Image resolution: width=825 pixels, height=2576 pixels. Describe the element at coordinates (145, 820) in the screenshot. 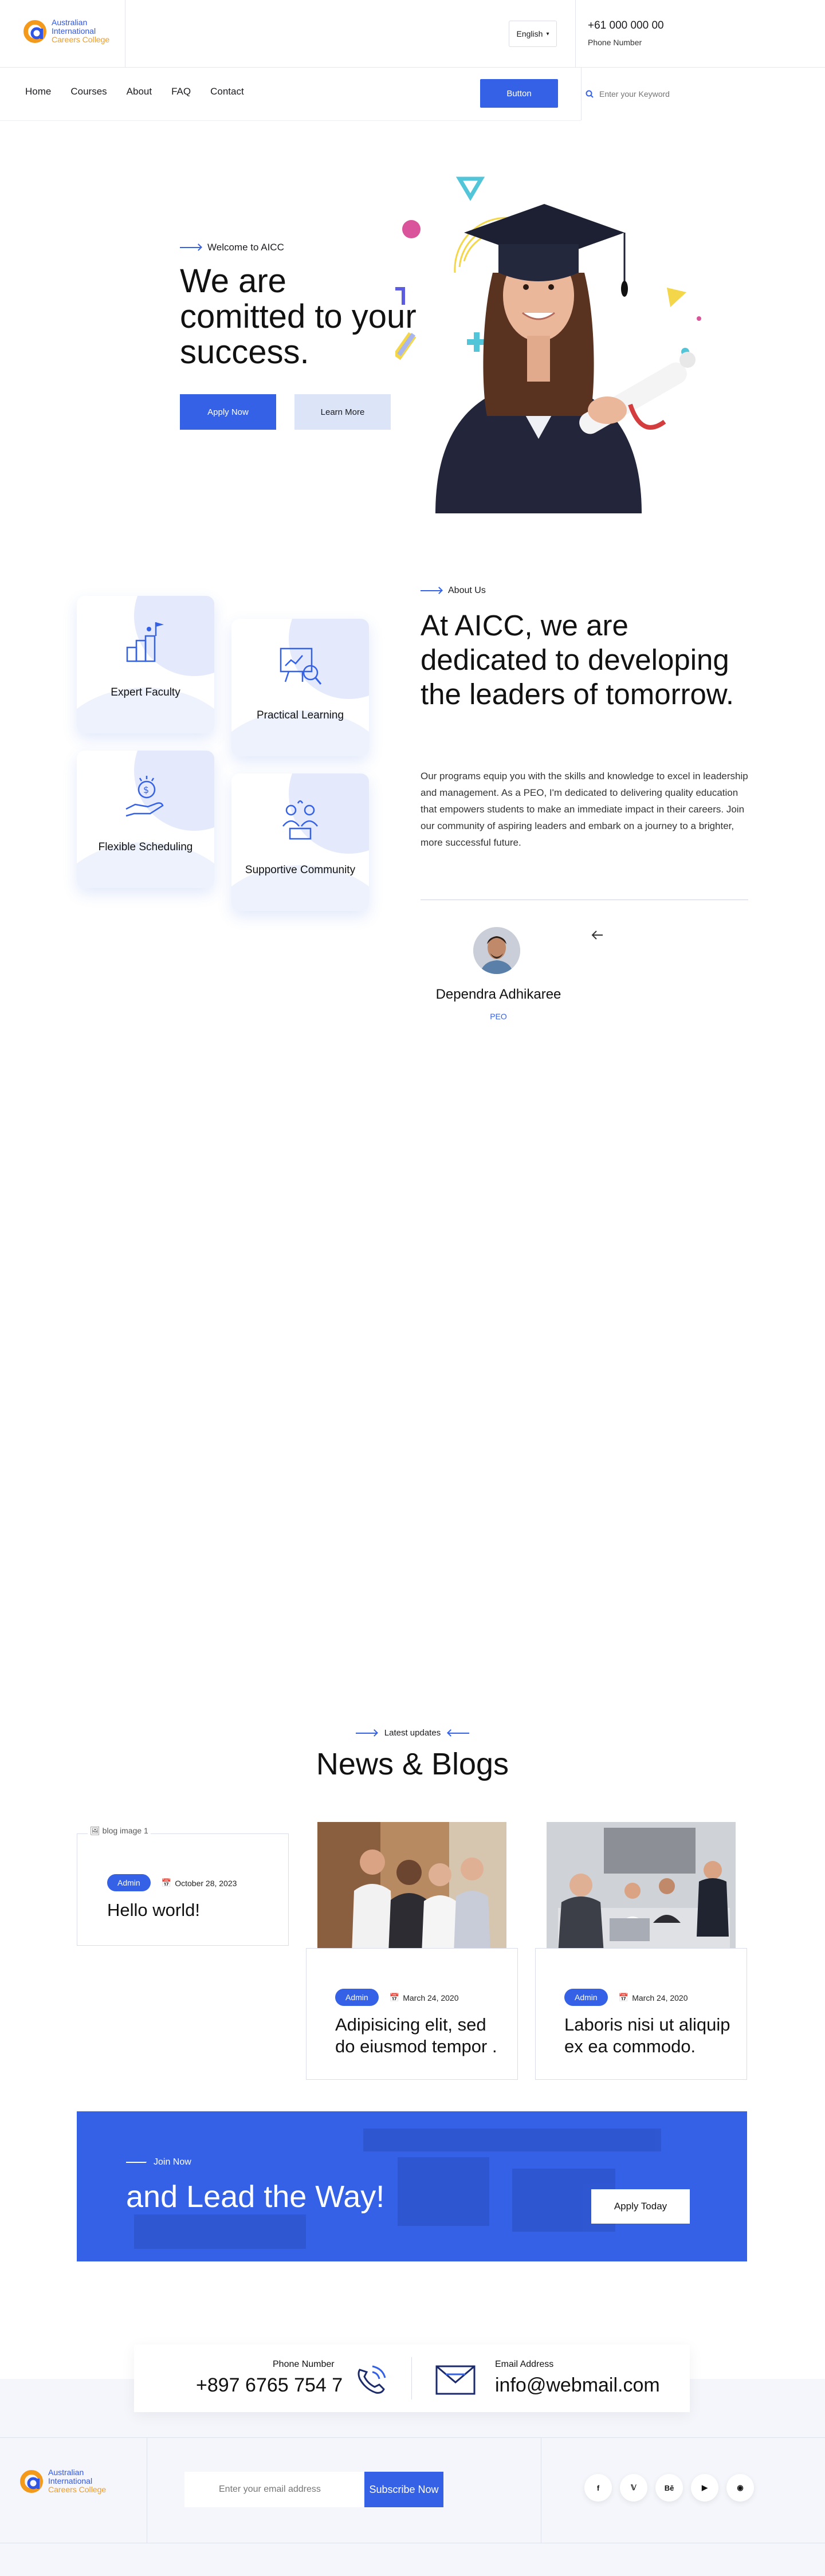

I see `feature-card-flexible-scheduling: $ Flexible Scheduling` at that location.